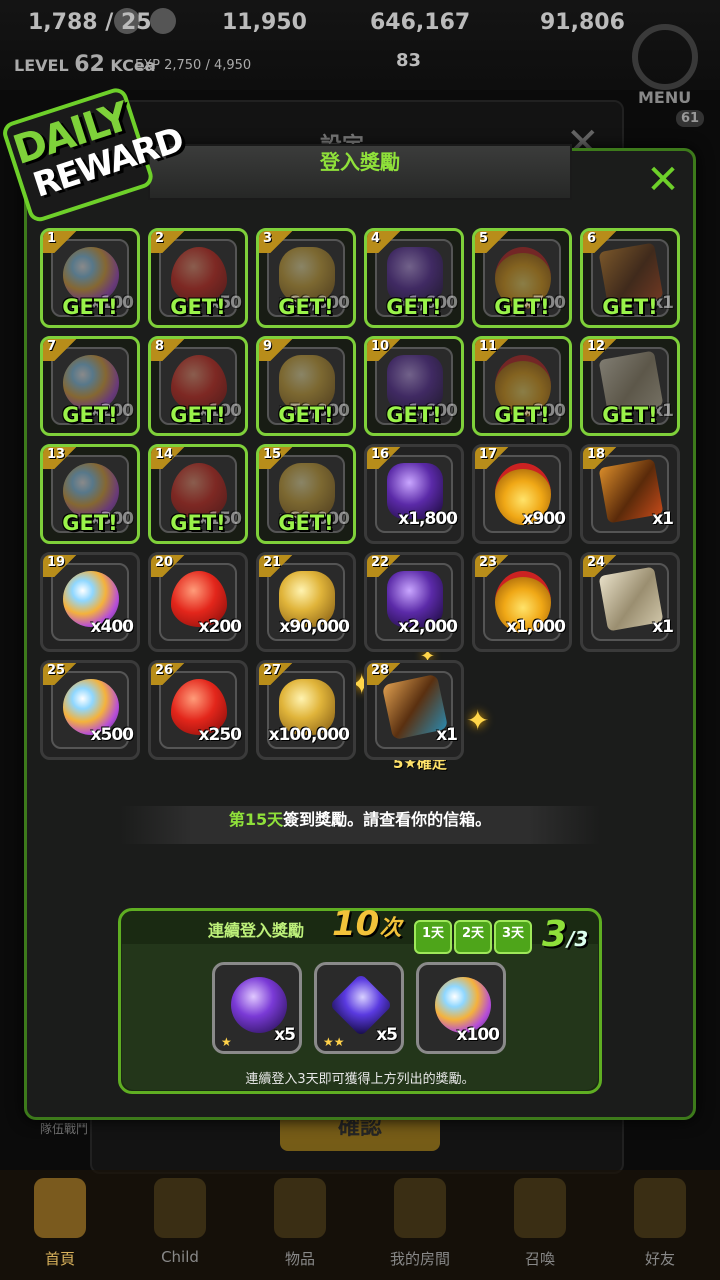 The image size is (720, 1280). What do you see at coordinates (359, 1008) in the screenshot?
I see `streak-reward-2: ★★ x5` at bounding box center [359, 1008].